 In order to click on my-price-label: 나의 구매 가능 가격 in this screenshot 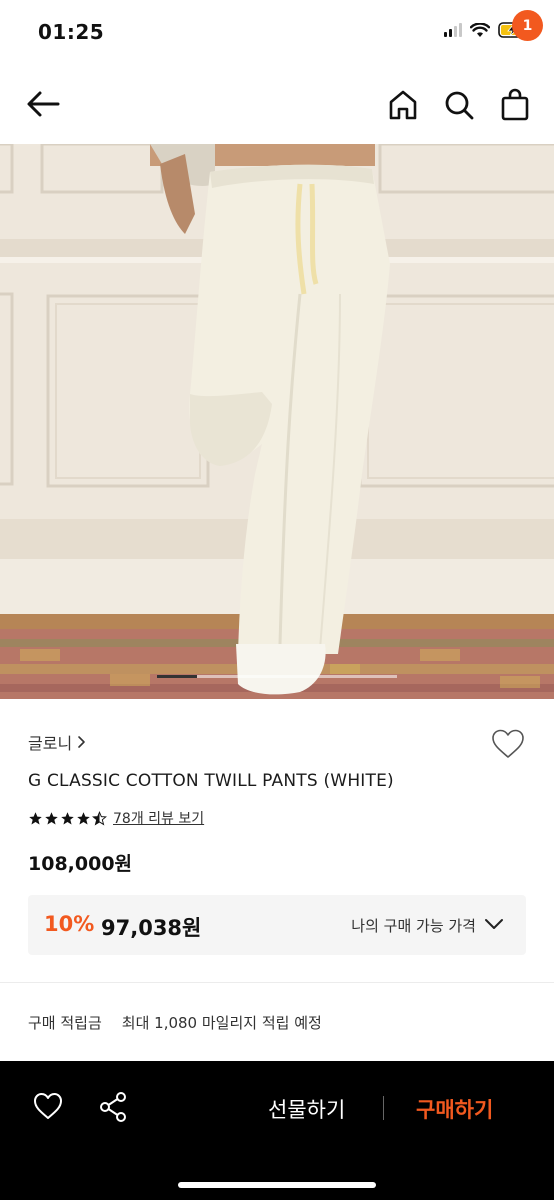, I will do `click(413, 926)`.